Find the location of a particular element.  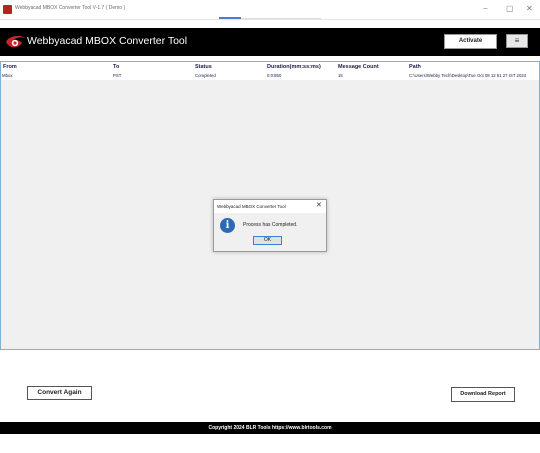

cell-from: Mbox is located at coordinates (7, 75).